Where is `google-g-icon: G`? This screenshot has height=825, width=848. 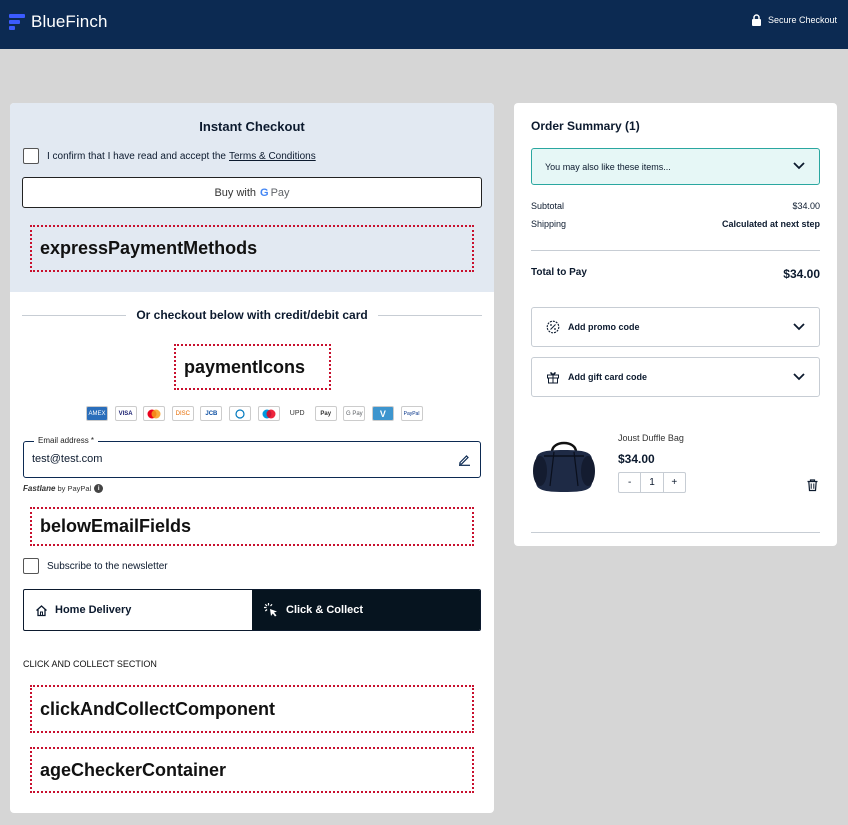
google-g-icon: G is located at coordinates (264, 192).